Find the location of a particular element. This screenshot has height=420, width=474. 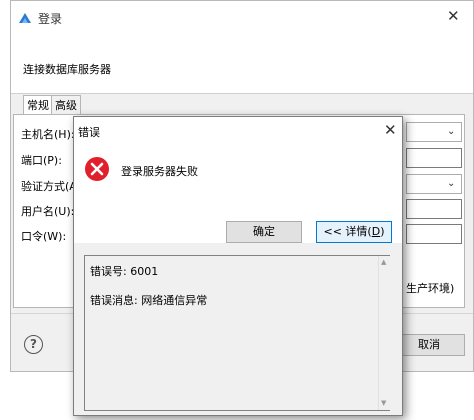

details-button: << 详情(D) is located at coordinates (354, 232).